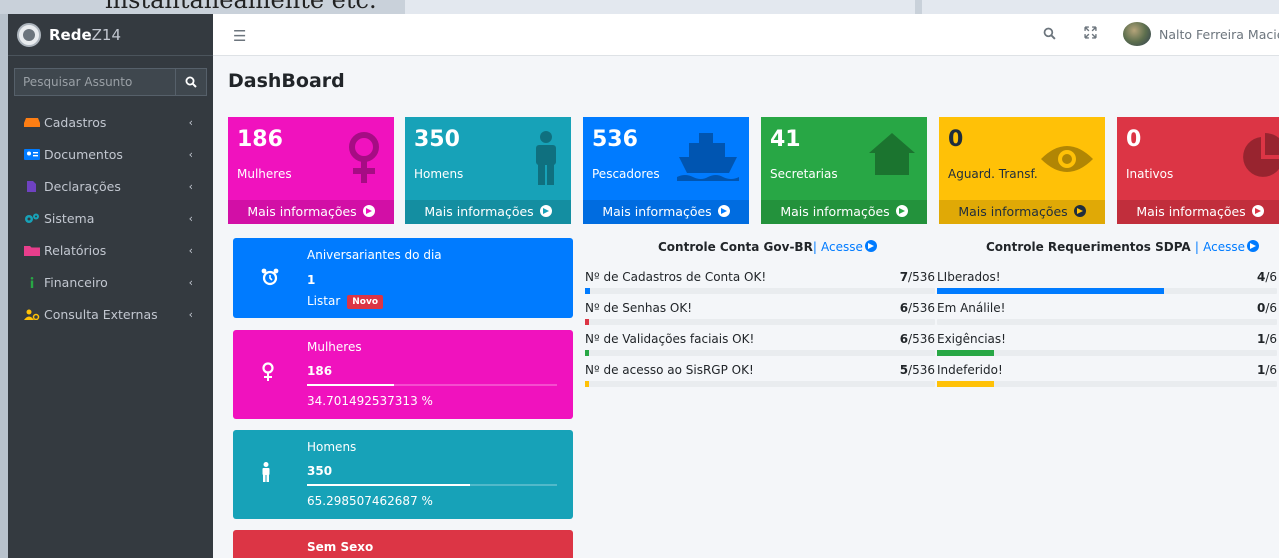  What do you see at coordinates (1150, 174) in the screenshot?
I see `stat-label: Inativos` at bounding box center [1150, 174].